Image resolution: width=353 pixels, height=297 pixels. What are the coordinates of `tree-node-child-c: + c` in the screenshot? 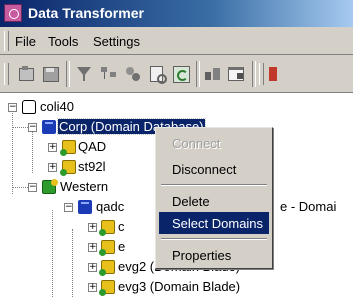 It's located at (80, 227).